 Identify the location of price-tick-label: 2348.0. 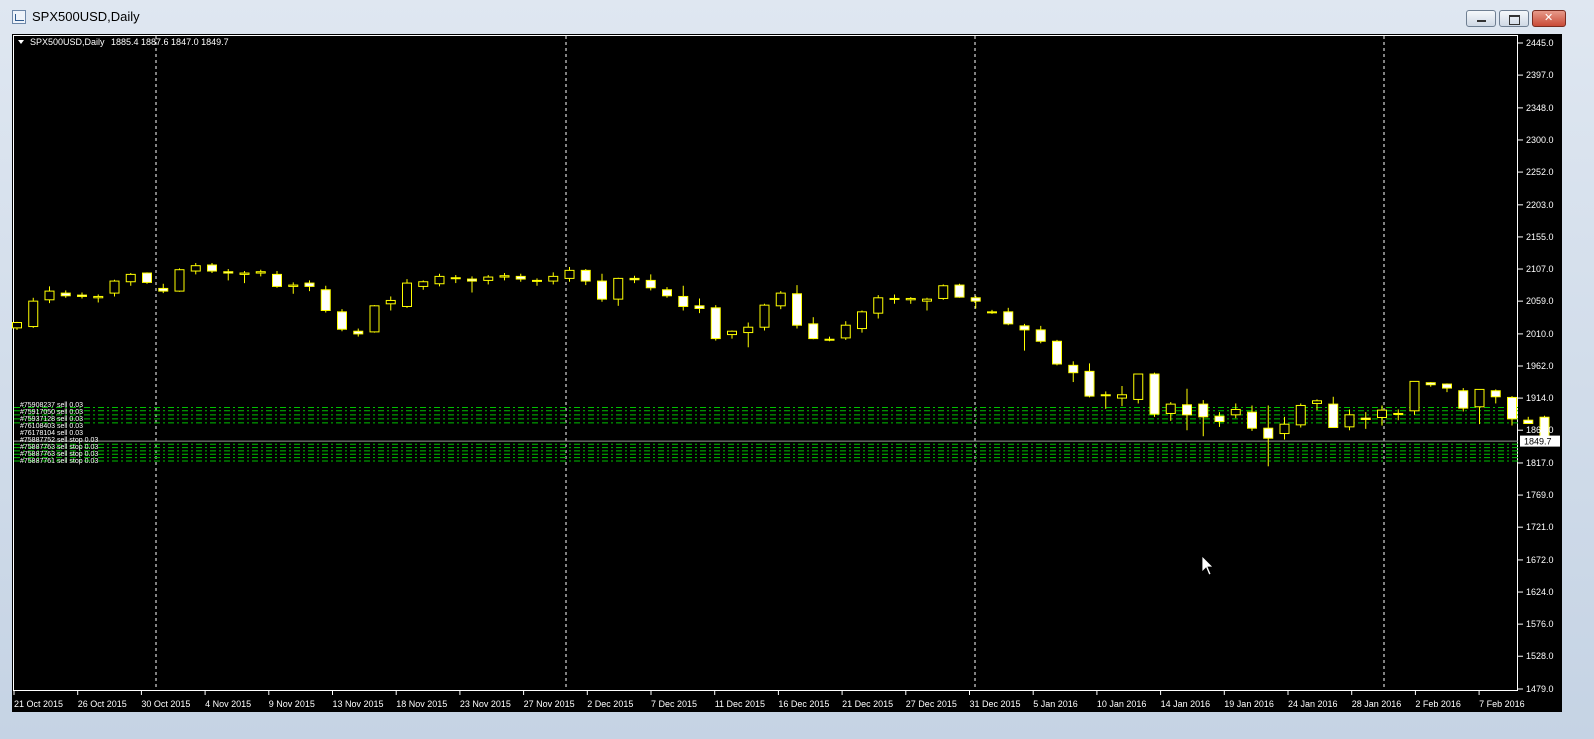
(1540, 108).